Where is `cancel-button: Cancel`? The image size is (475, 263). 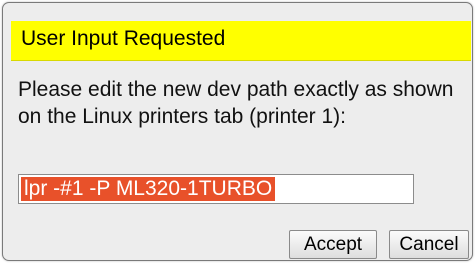
cancel-button: Cancel is located at coordinates (429, 244).